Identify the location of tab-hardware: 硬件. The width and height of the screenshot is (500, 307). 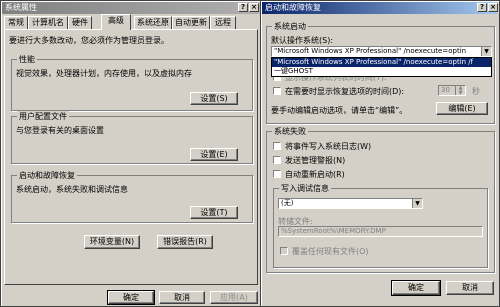
(80, 22).